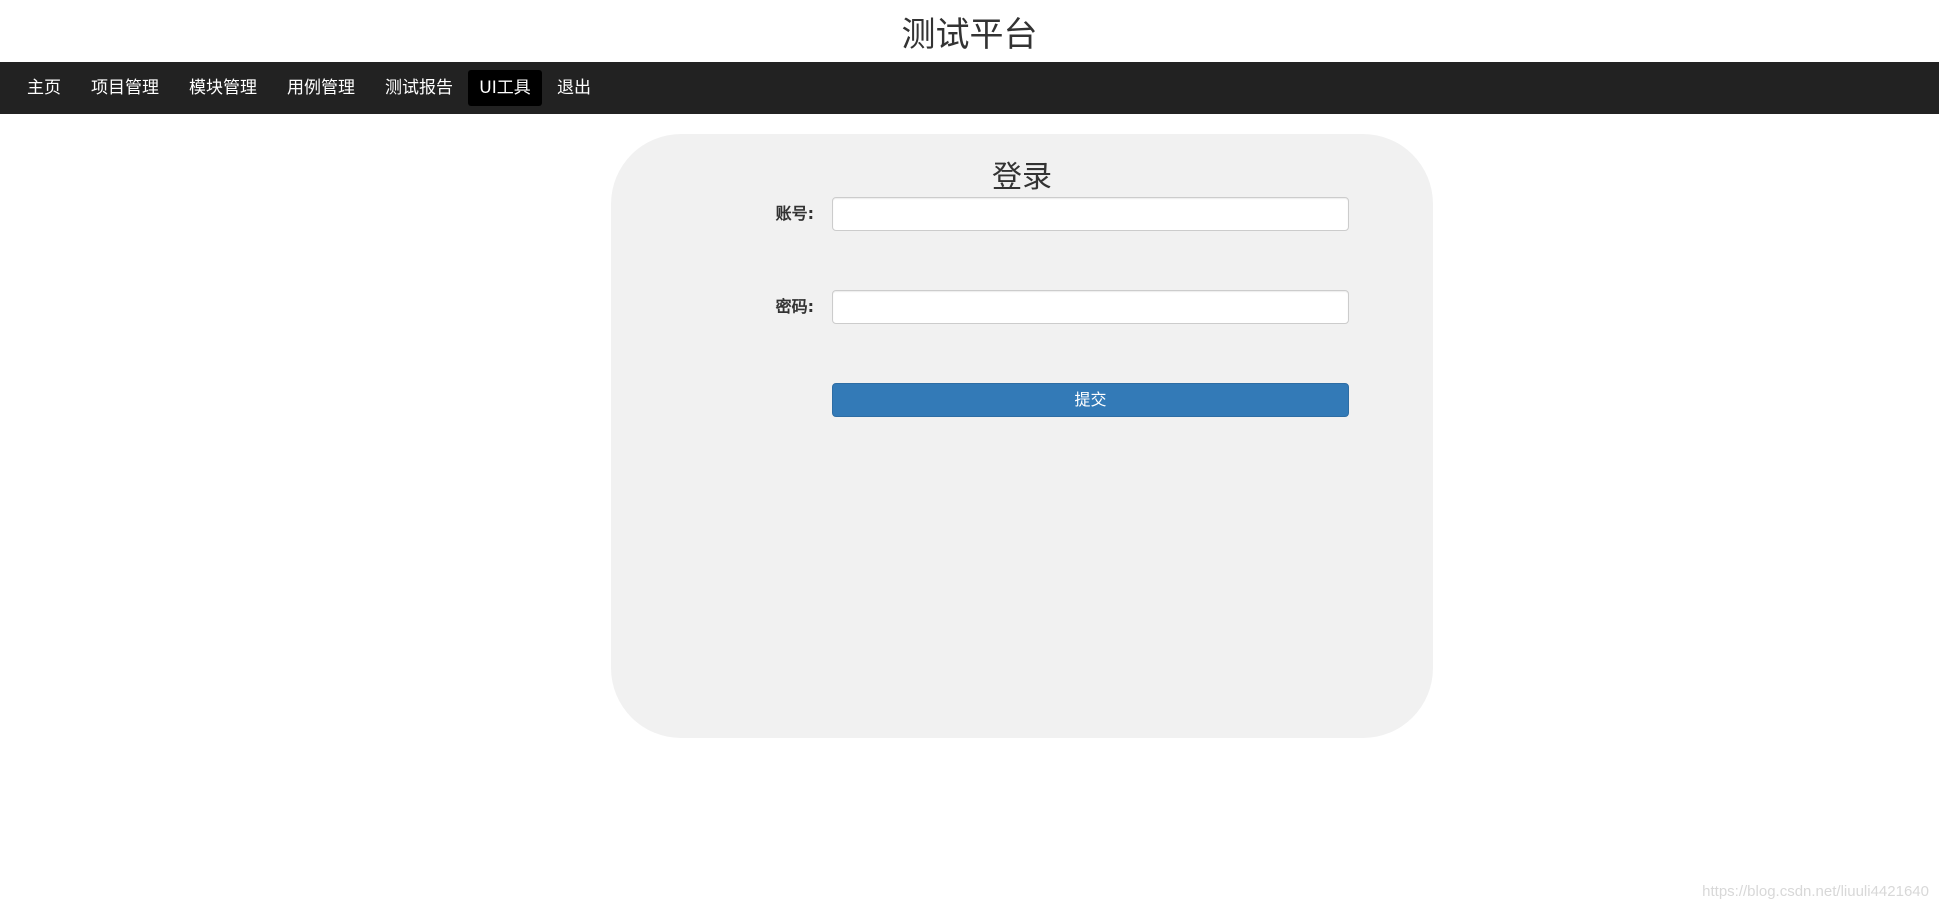  What do you see at coordinates (1090, 214) in the screenshot?
I see `account-input` at bounding box center [1090, 214].